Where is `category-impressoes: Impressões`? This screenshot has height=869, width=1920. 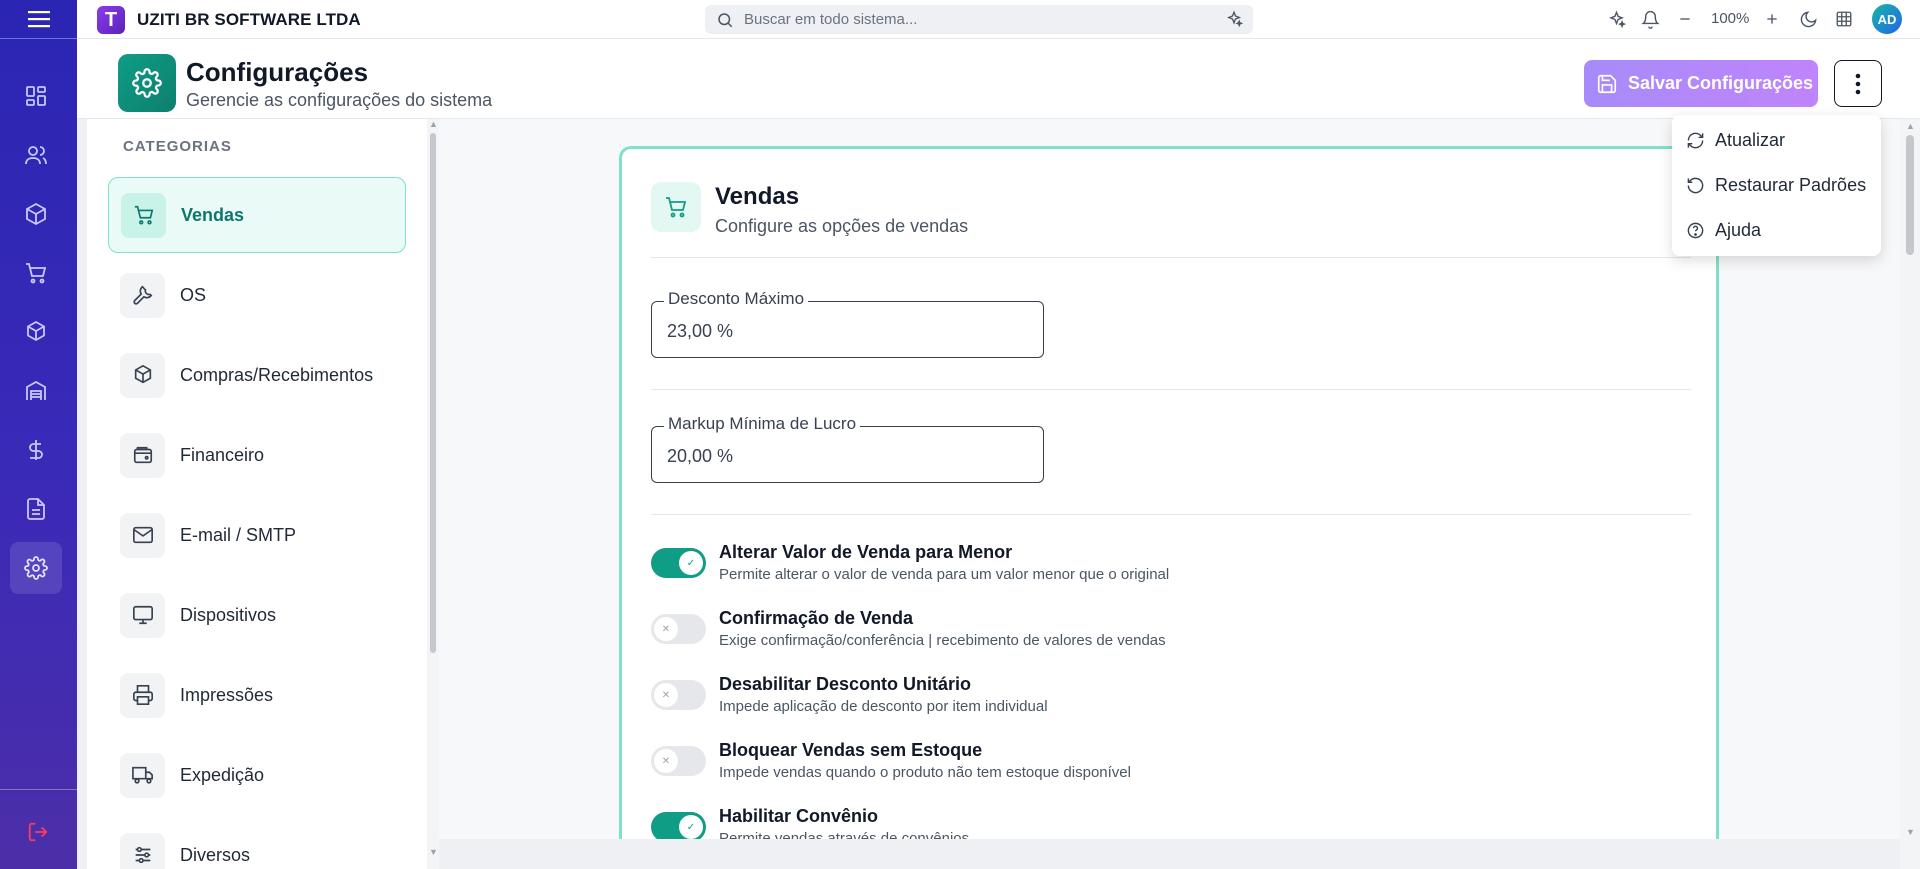 category-impressoes: Impressões is located at coordinates (257, 695).